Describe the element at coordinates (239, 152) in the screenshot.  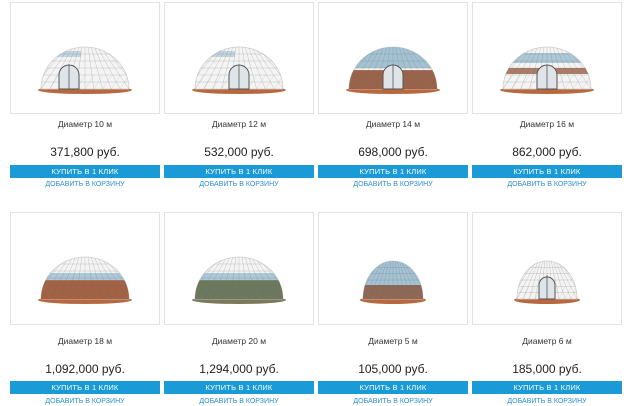
I see `product-price: 532,000 руб.` at that location.